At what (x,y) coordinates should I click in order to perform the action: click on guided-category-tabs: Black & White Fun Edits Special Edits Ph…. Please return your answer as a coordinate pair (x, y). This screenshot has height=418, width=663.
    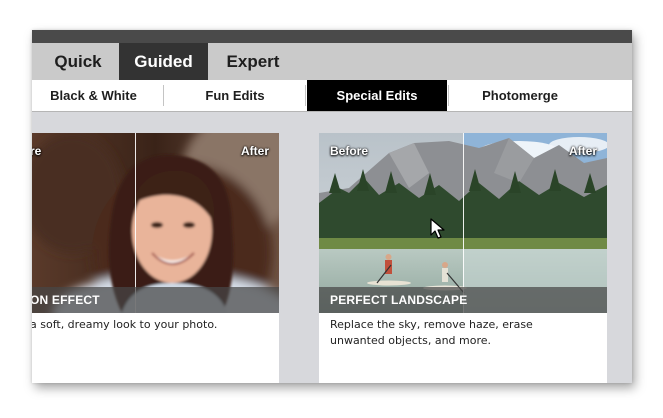
    Looking at the image, I should click on (332, 96).